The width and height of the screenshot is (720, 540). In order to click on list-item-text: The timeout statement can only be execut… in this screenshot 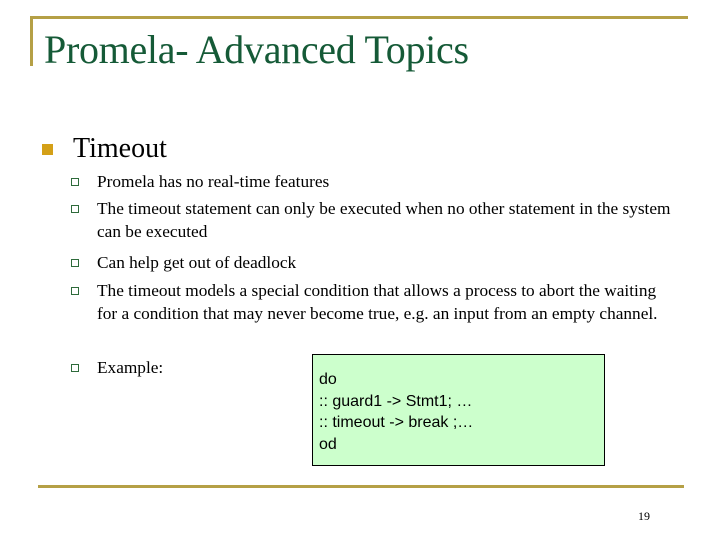, I will do `click(384, 220)`.